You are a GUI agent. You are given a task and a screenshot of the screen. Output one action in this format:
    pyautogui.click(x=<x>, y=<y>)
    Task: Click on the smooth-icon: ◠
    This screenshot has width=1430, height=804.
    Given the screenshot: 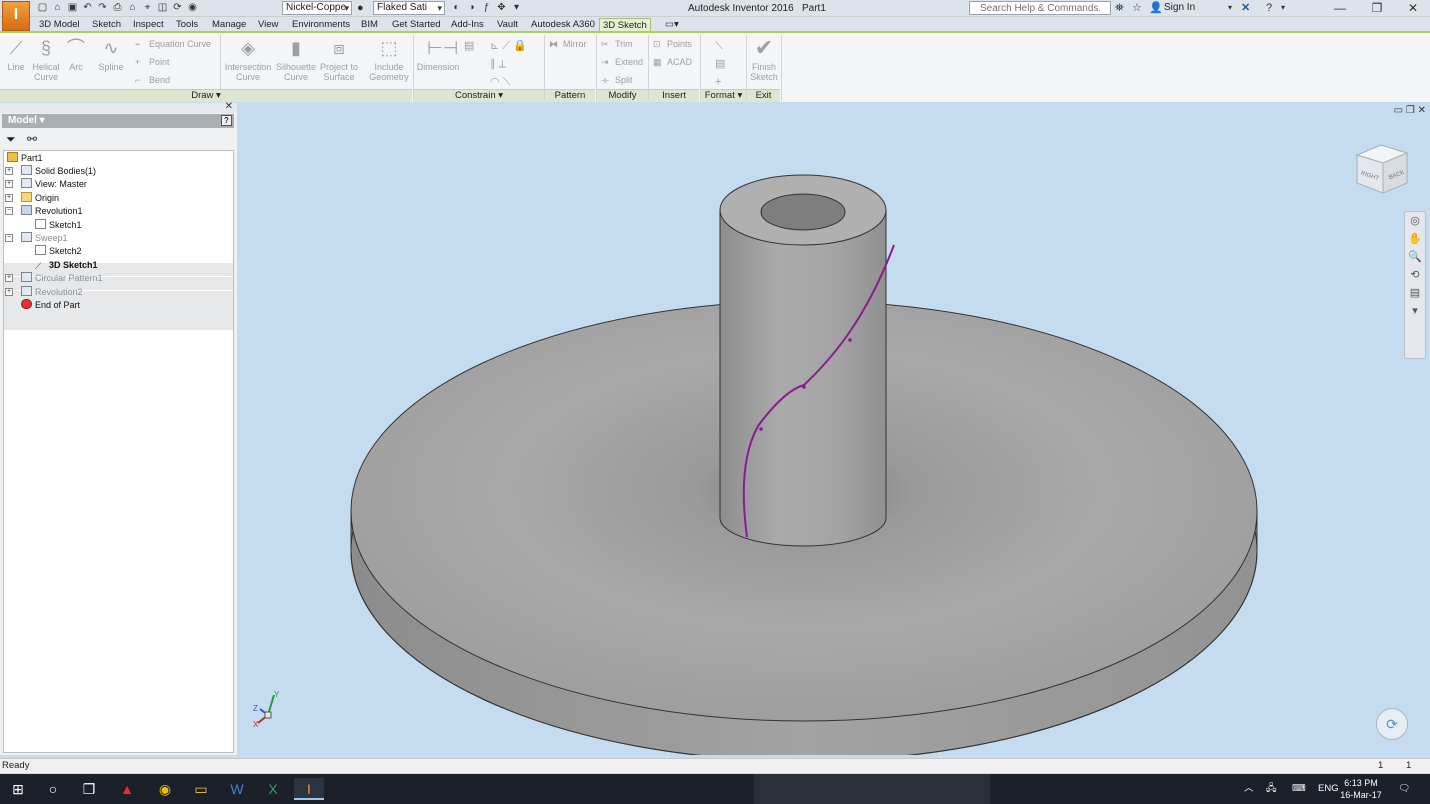 What is the action you would take?
    pyautogui.click(x=495, y=82)
    